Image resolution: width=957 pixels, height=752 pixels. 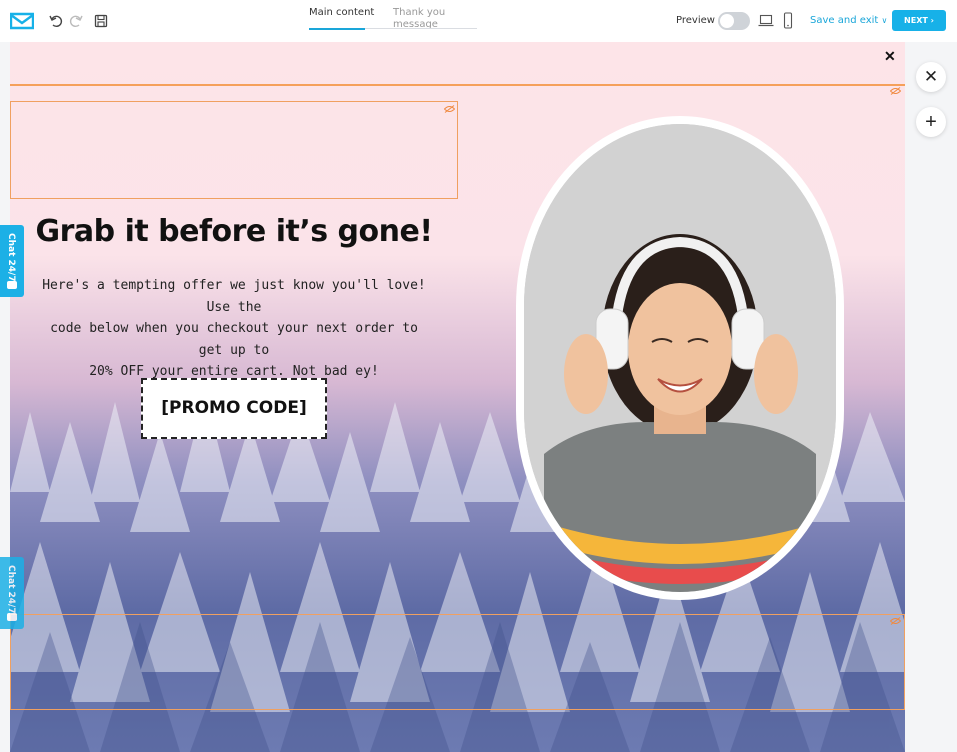 I want to click on preview-toggle-knob, so click(x=727, y=21).